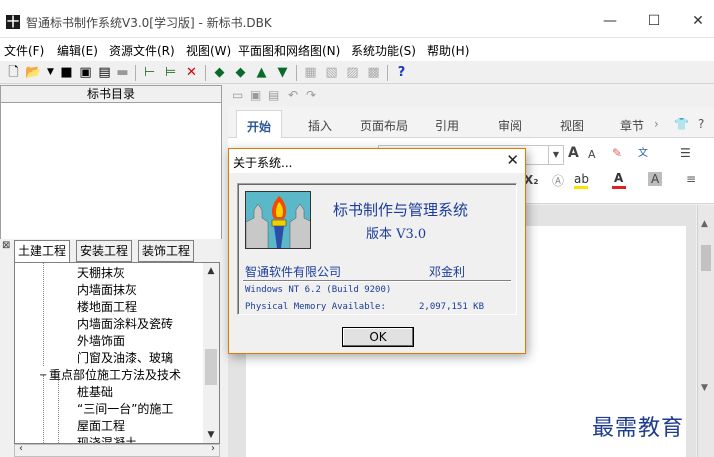  I want to click on outline-header: 标书目录, so click(111, 94).